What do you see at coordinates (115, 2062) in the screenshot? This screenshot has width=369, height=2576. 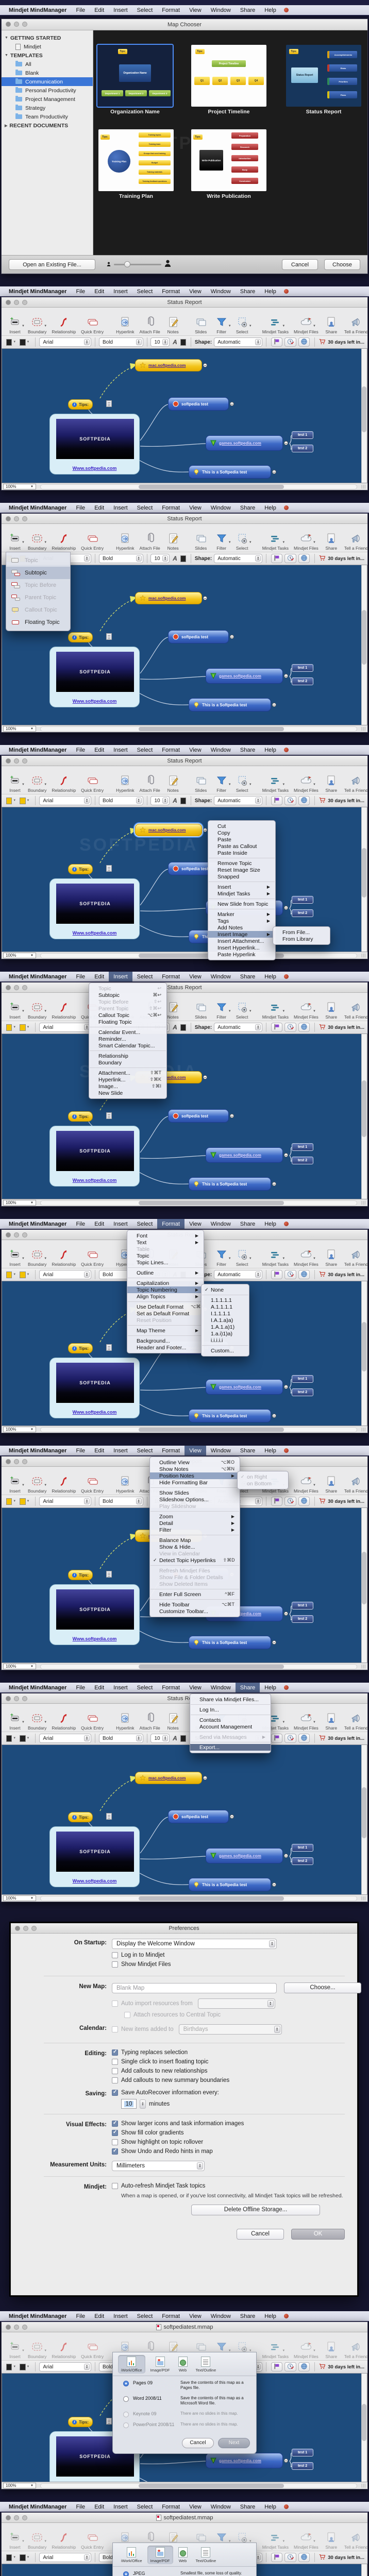 I see `checkbox` at bounding box center [115, 2062].